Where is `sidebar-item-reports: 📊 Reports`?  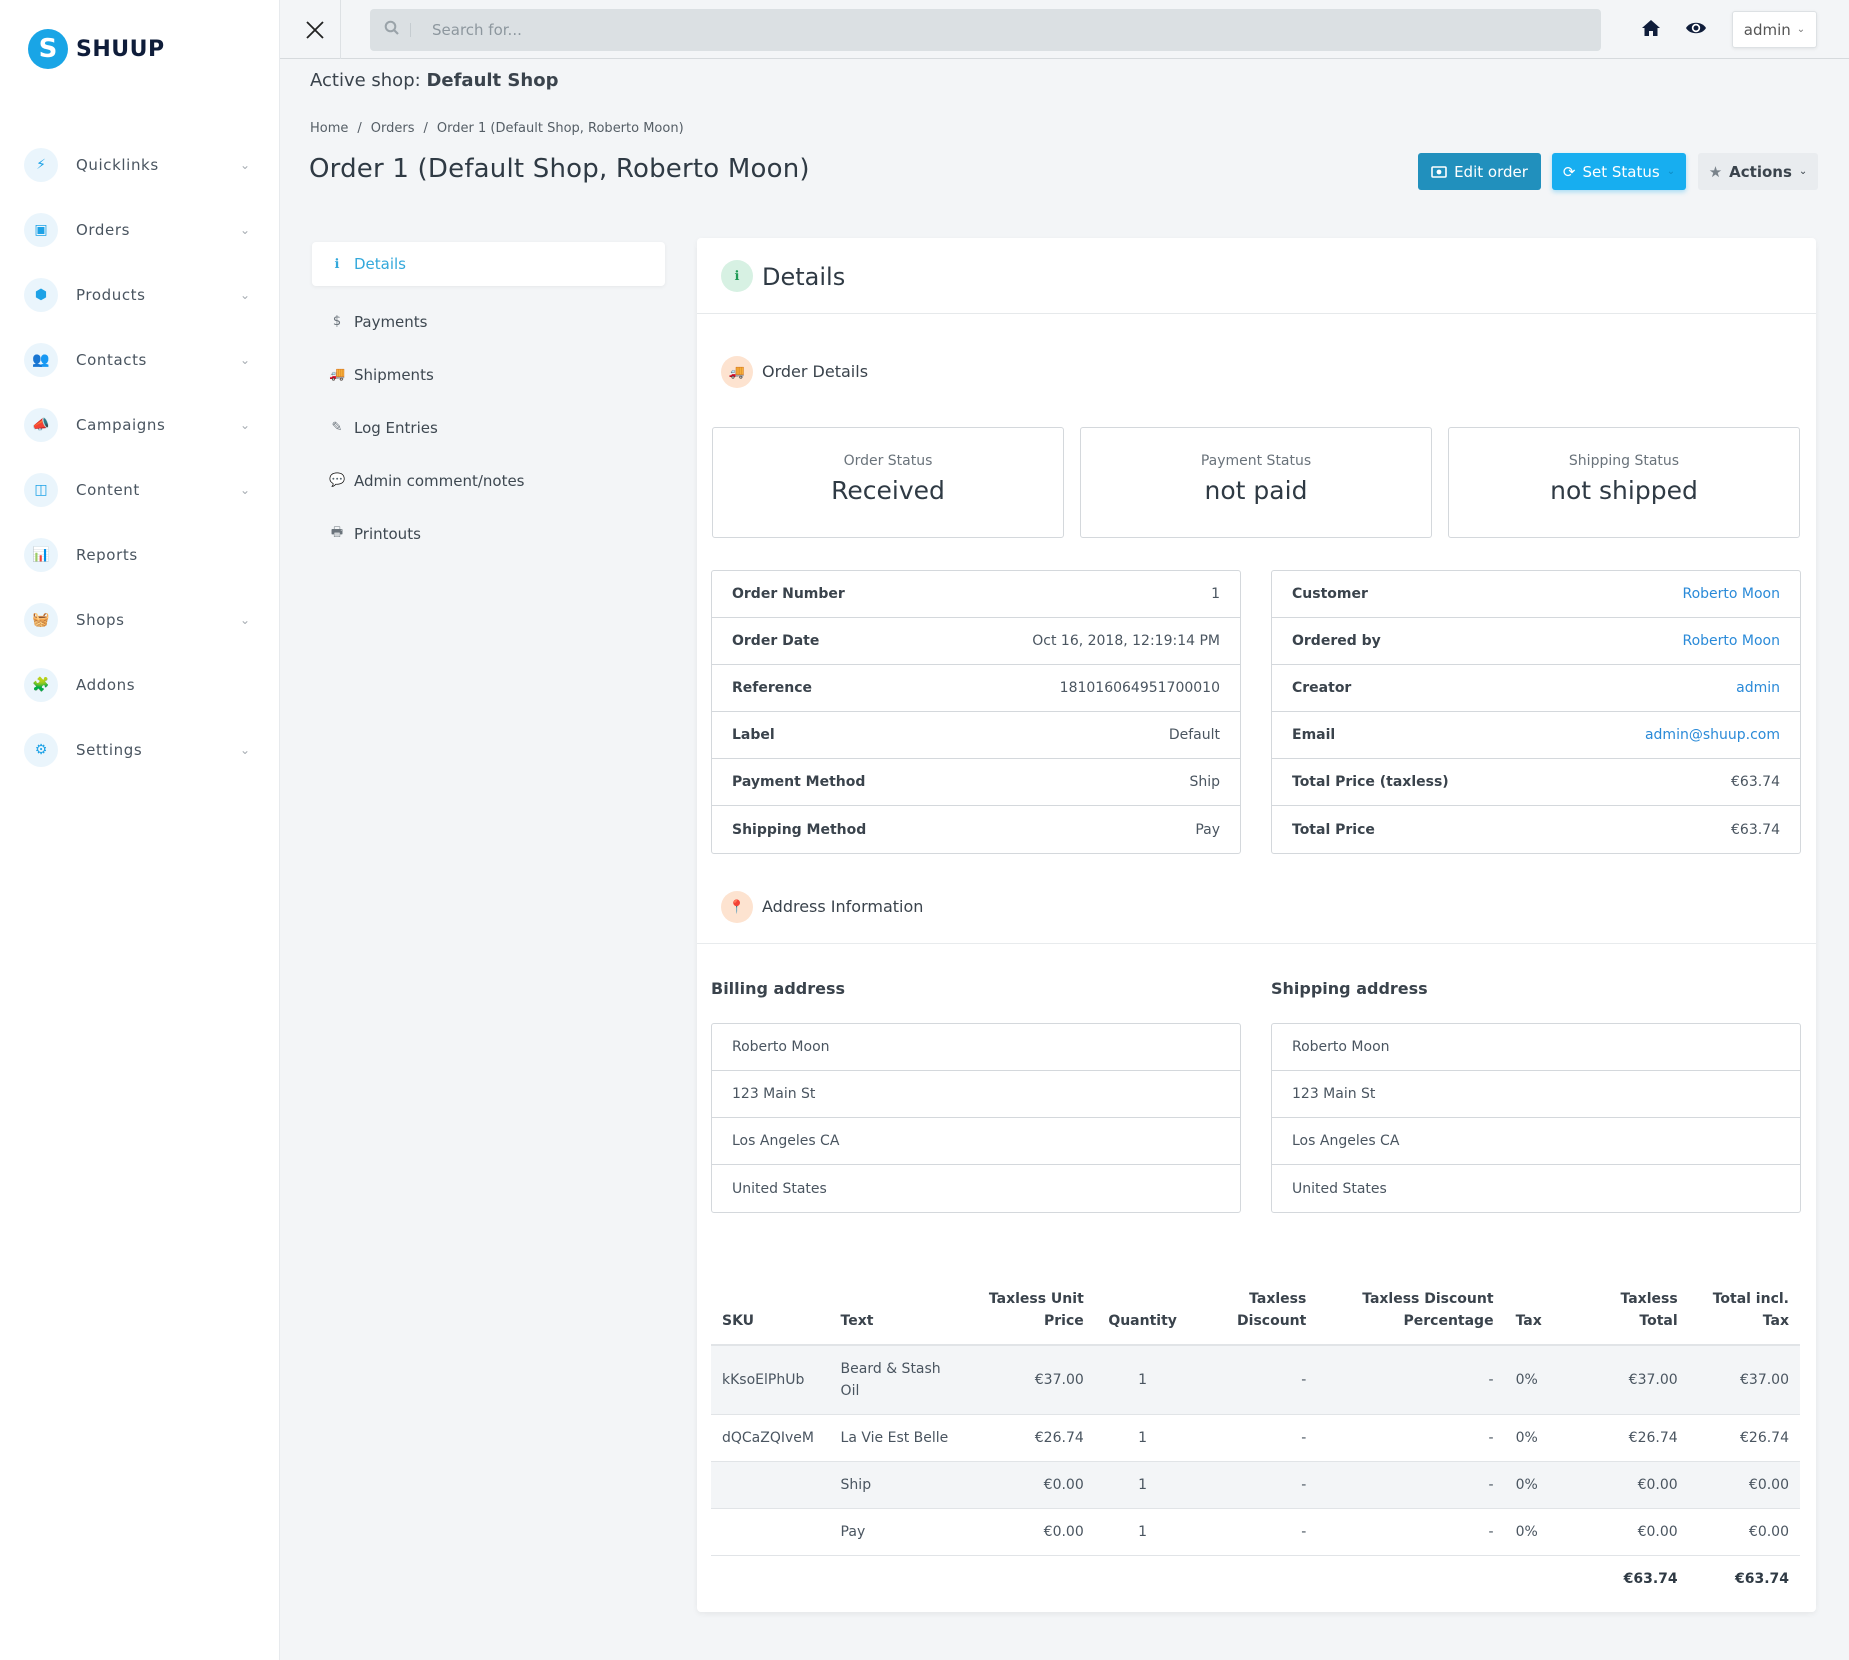
sidebar-item-reports: 📊 Reports is located at coordinates (140, 554).